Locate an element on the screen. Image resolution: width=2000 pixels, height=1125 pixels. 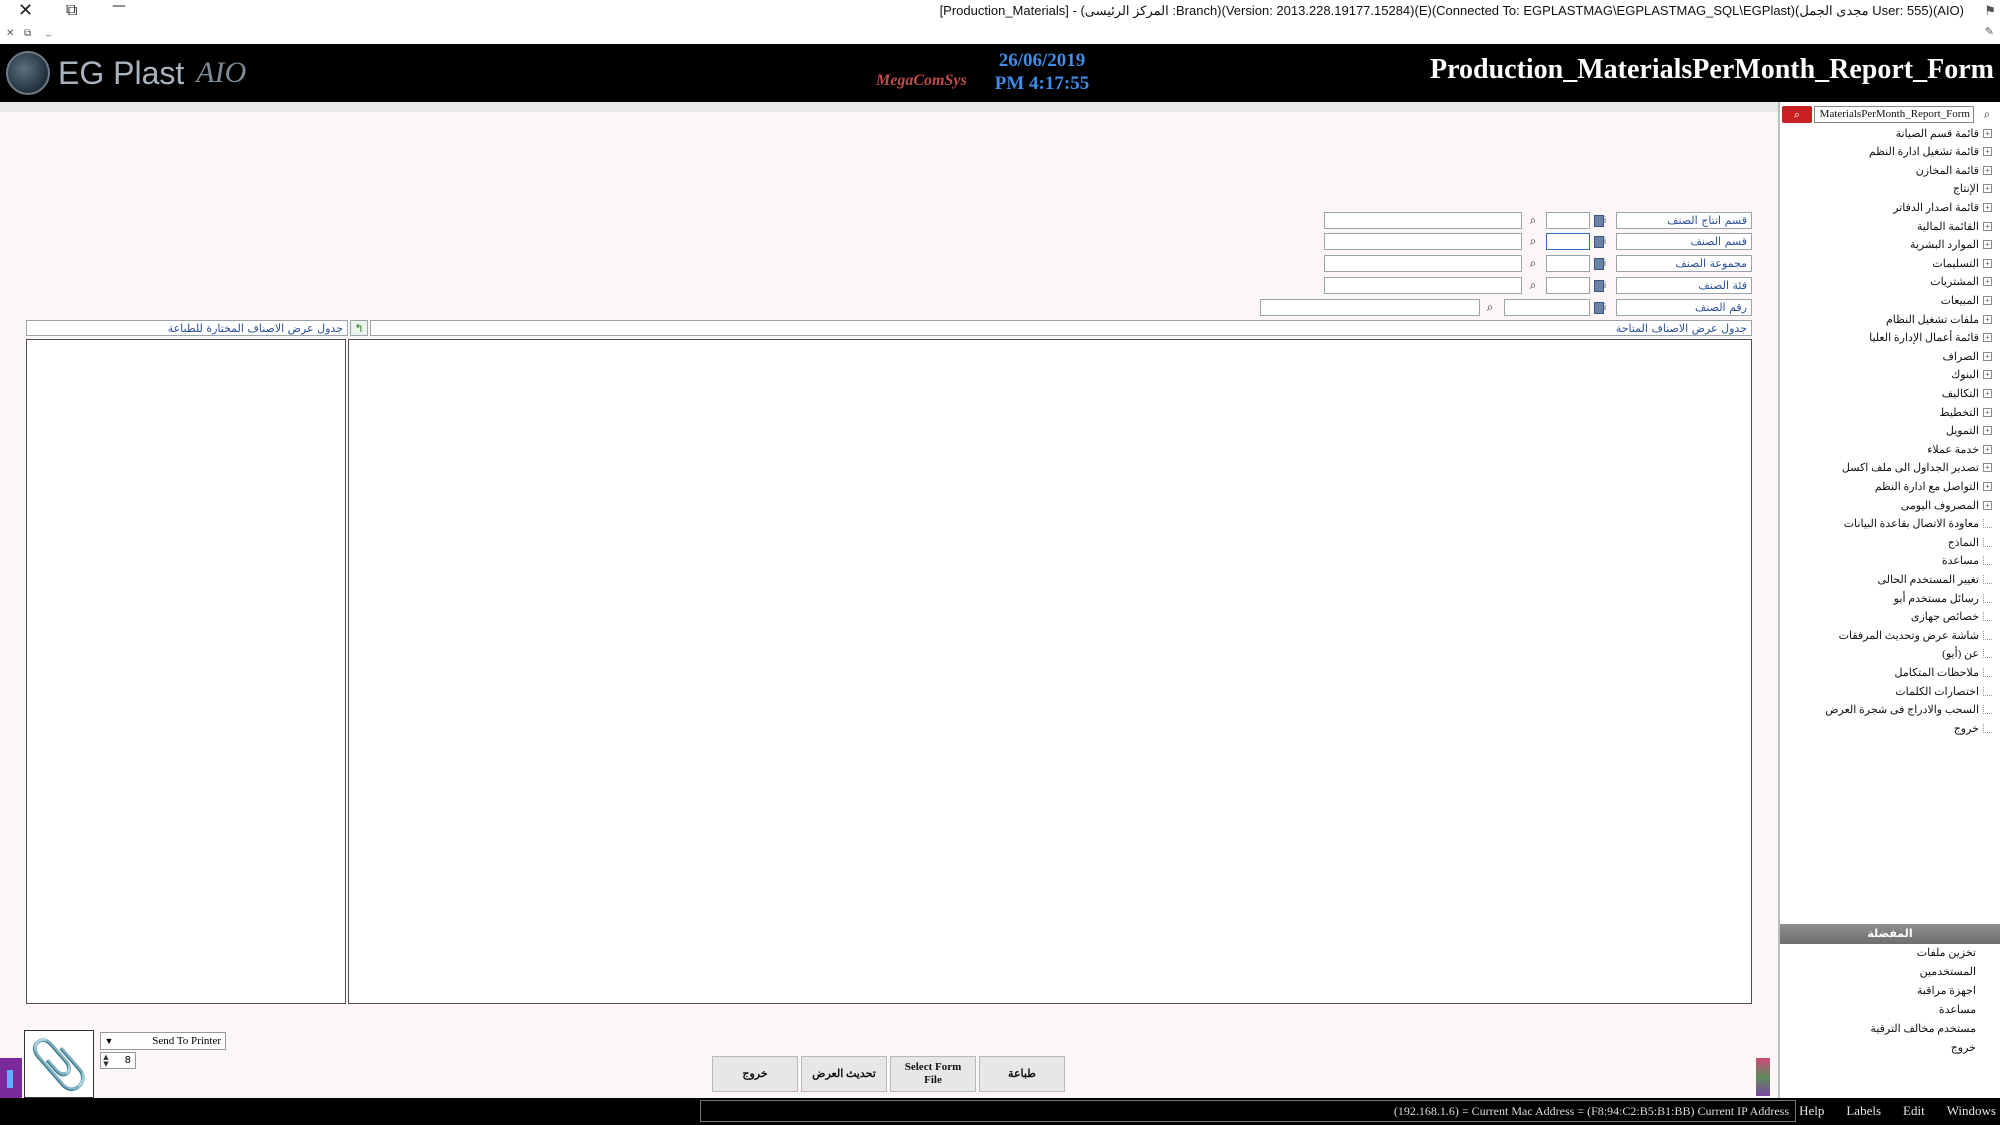
favorites-item: مساعدة is located at coordinates (1957, 1012).